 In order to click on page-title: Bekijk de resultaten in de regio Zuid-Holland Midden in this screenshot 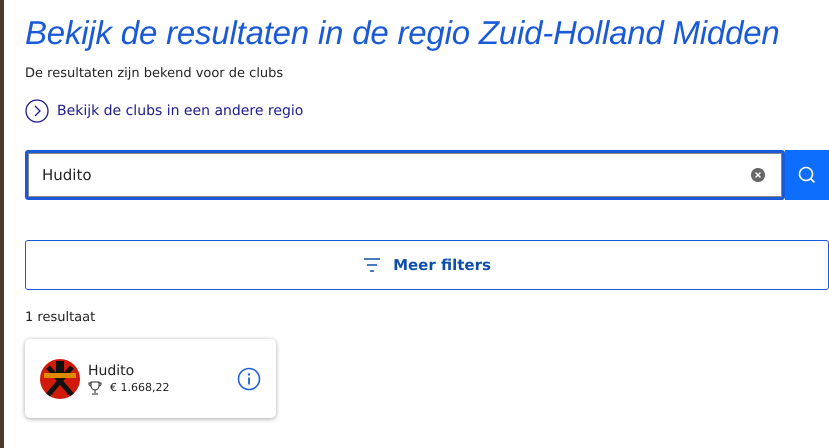, I will do `click(403, 33)`.